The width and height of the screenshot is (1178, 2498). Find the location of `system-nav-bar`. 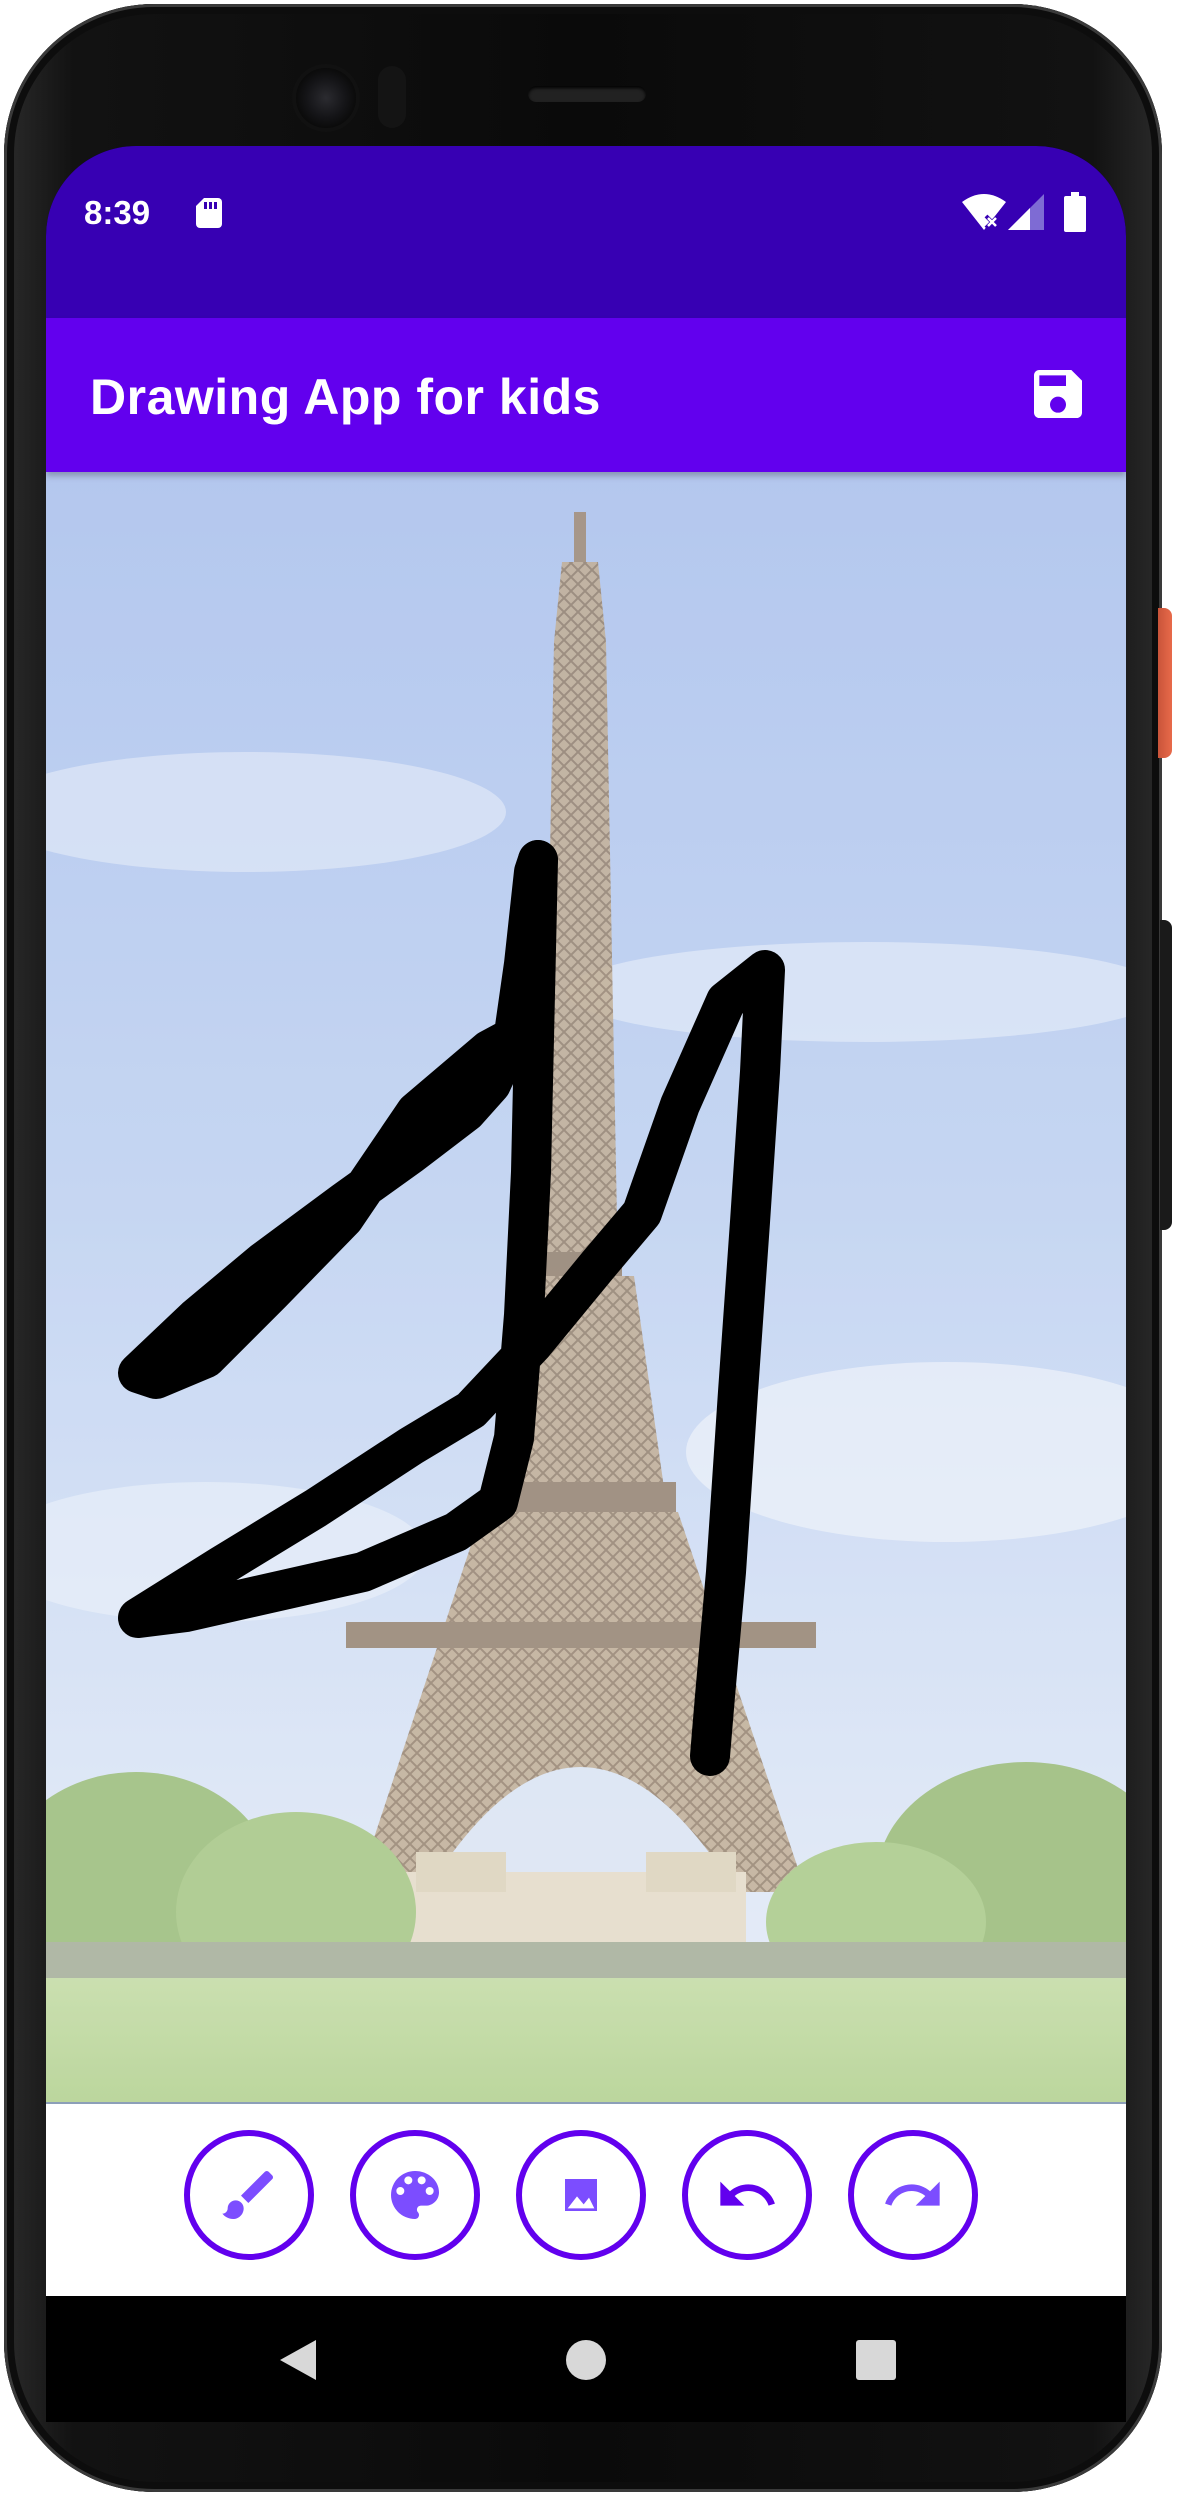

system-nav-bar is located at coordinates (586, 2359).